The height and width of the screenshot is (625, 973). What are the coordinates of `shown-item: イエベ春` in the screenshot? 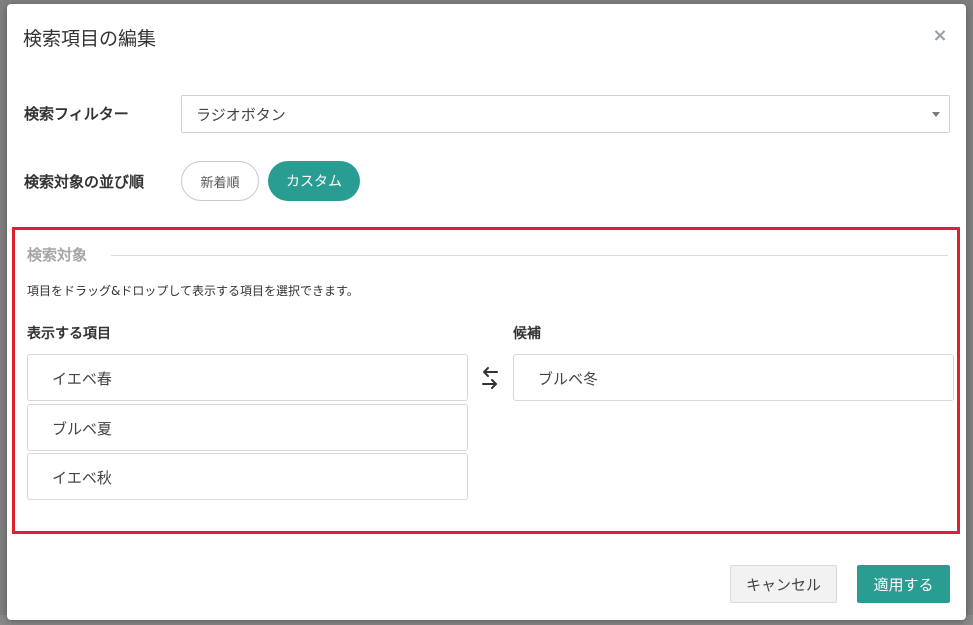 It's located at (247, 377).